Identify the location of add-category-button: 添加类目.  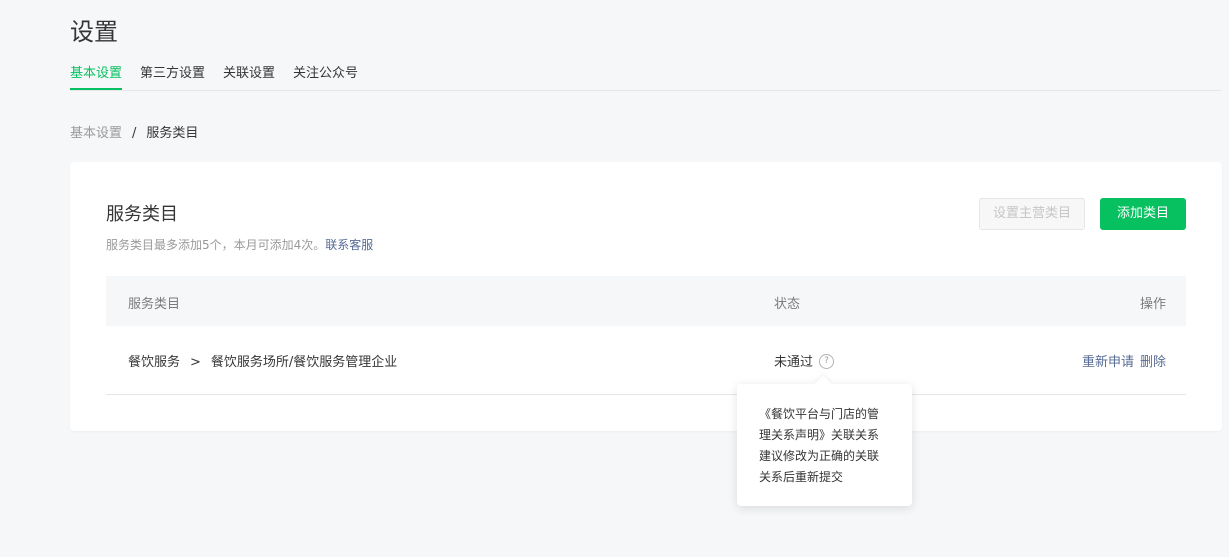
(1143, 214).